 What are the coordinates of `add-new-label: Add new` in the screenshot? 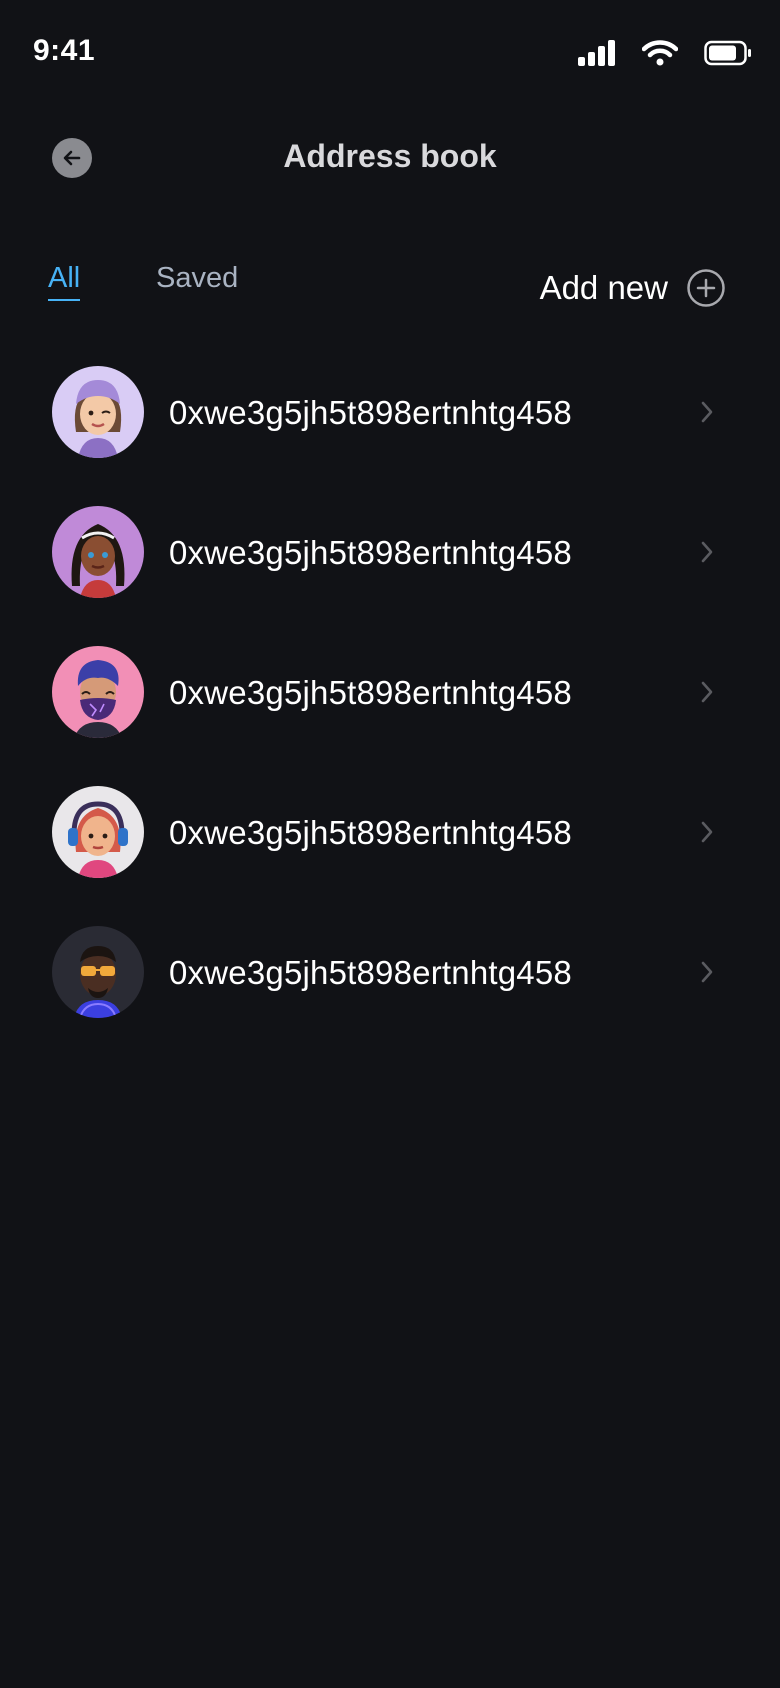 It's located at (603, 287).